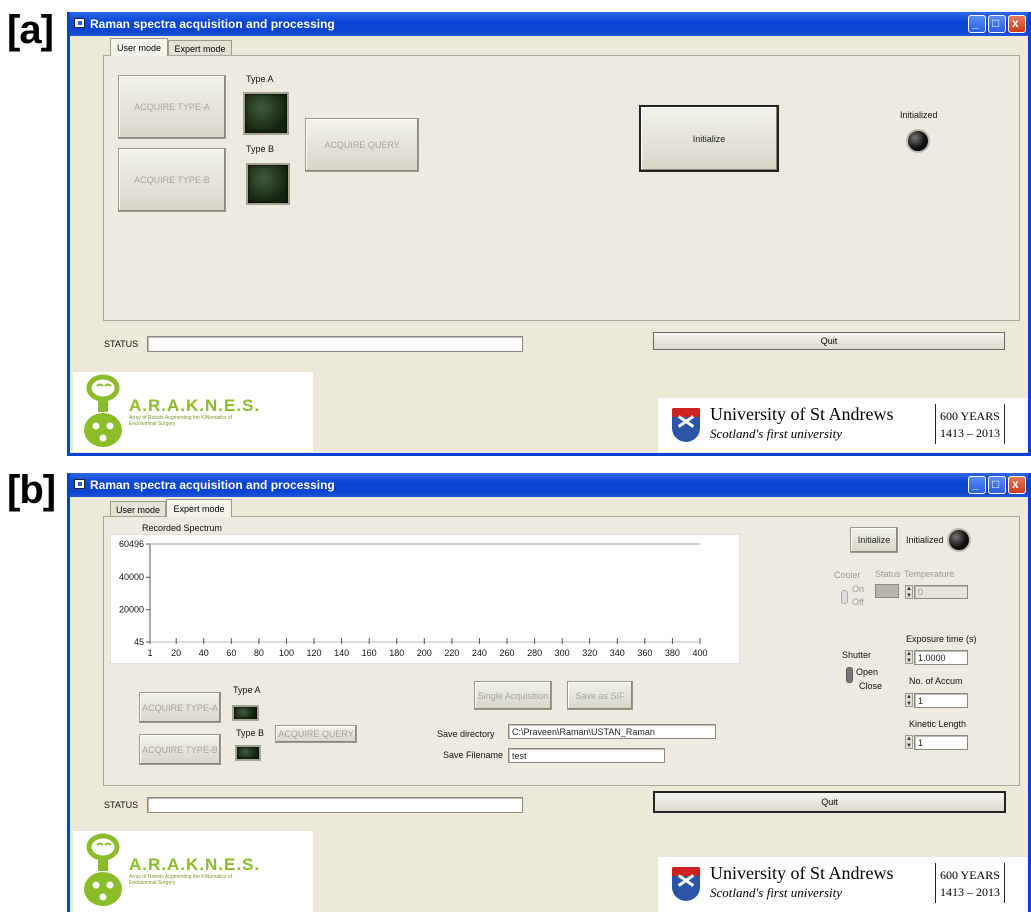 Image resolution: width=1031 pixels, height=912 pixels. I want to click on x-tick-label: 340, so click(617, 653).